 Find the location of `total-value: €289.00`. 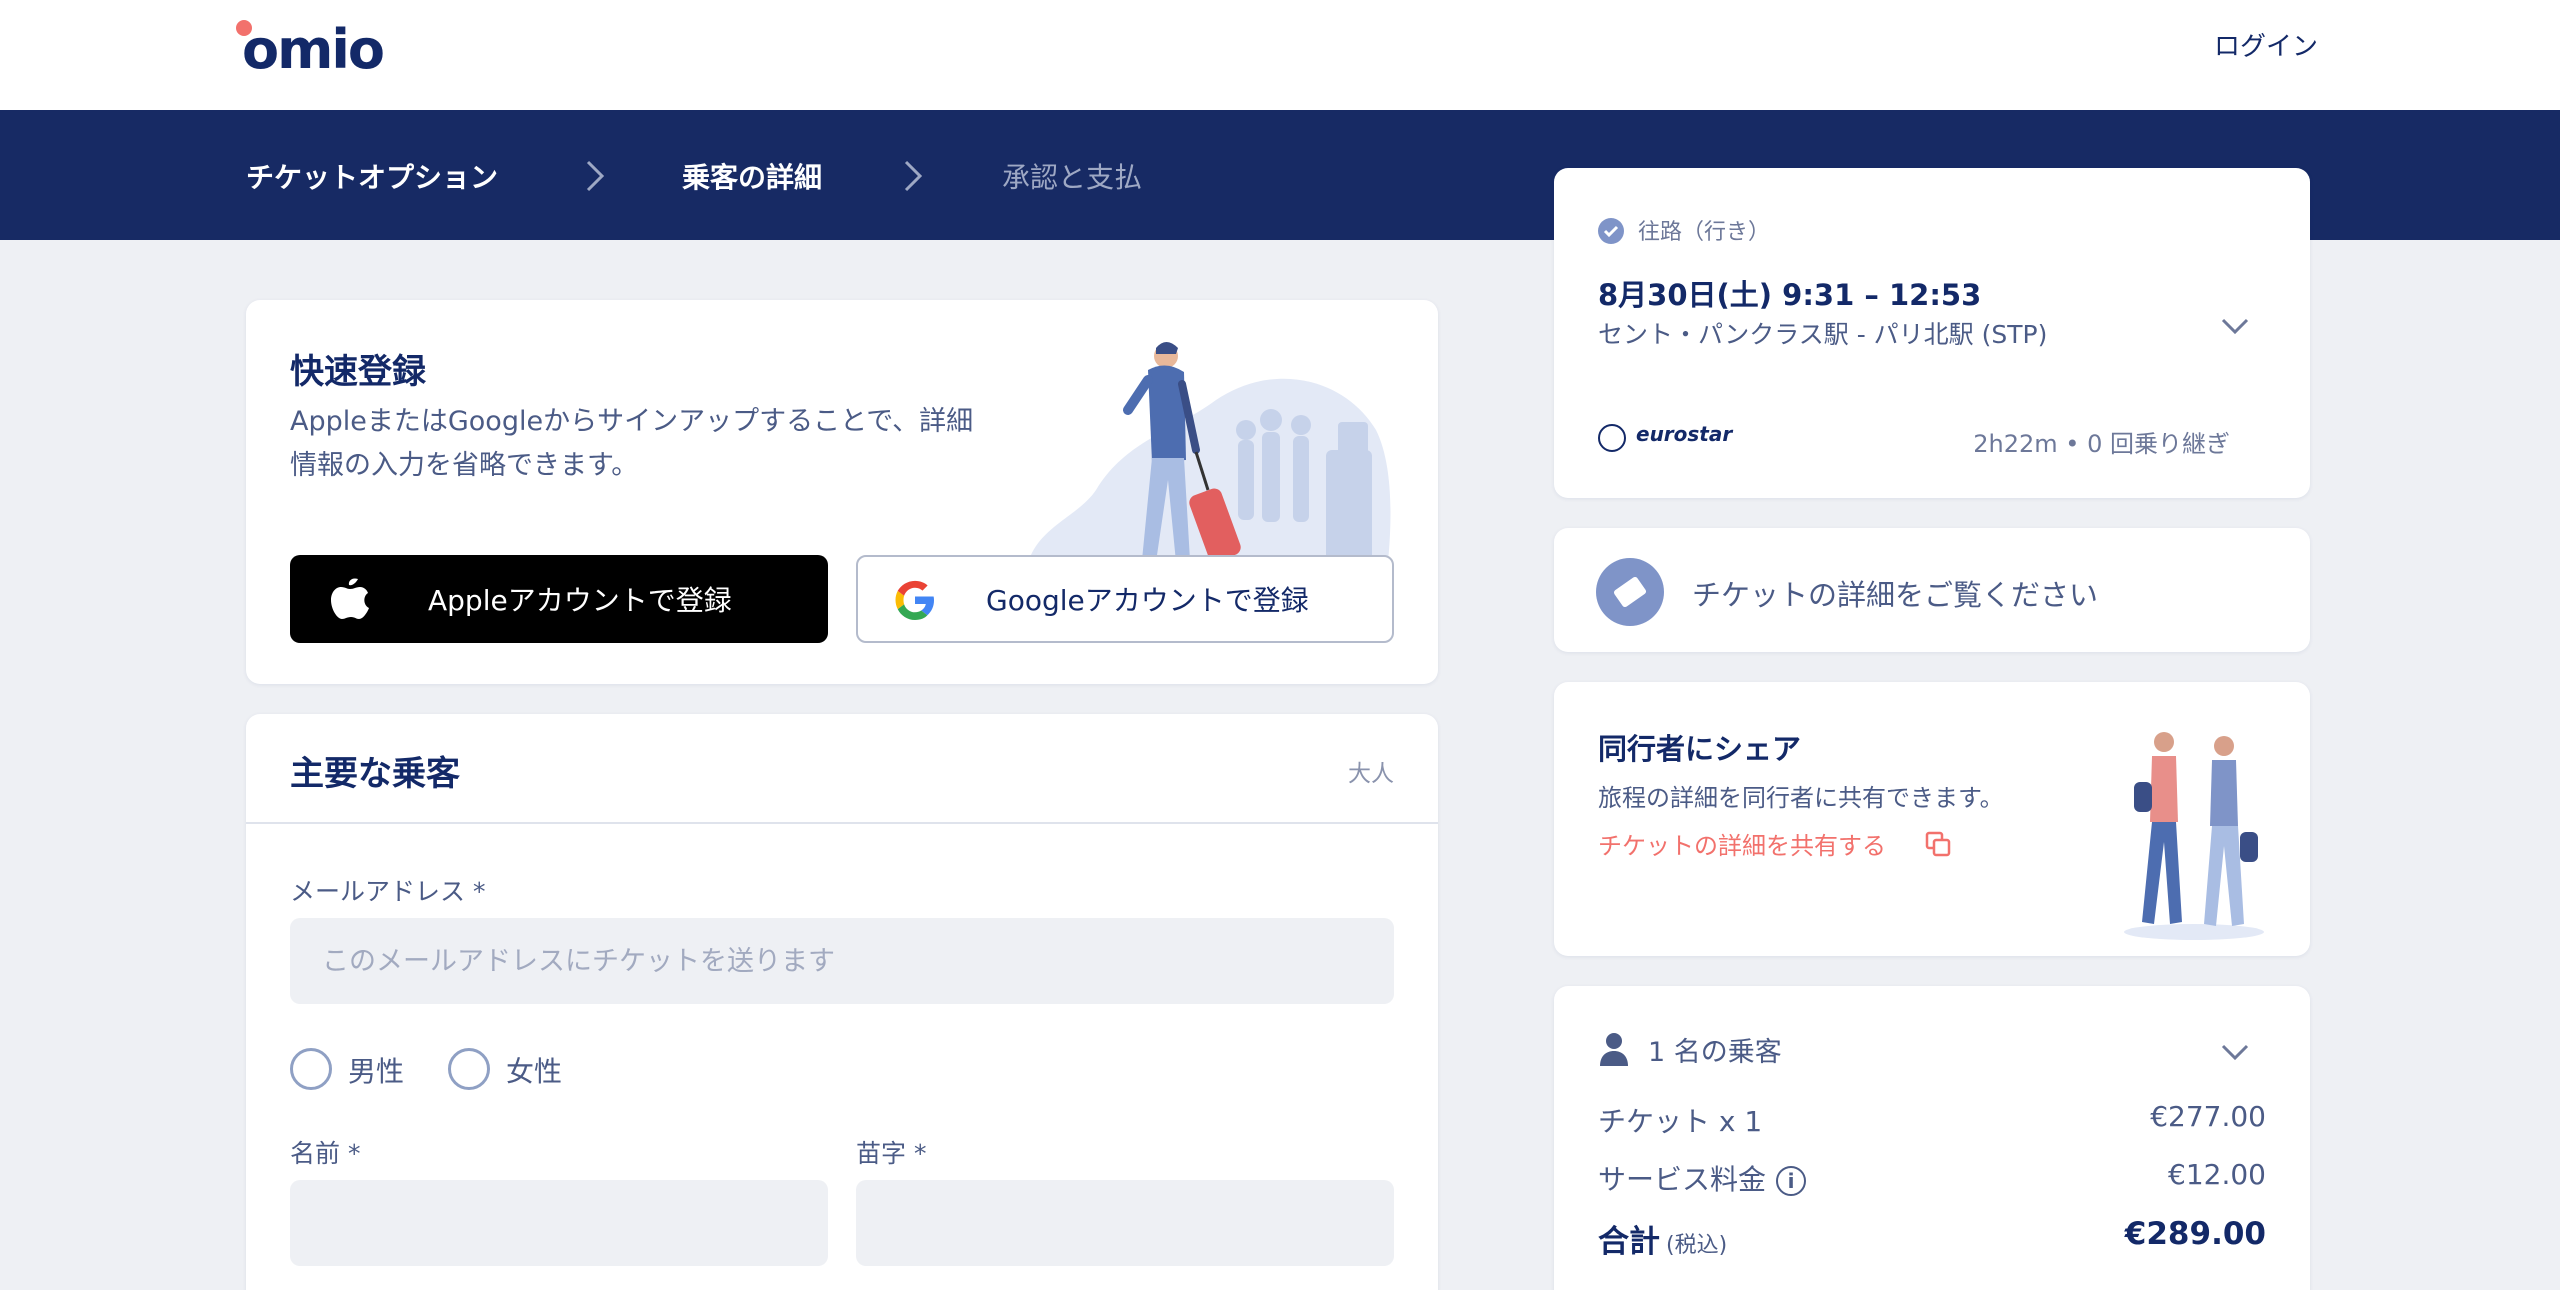

total-value: €289.00 is located at coordinates (2195, 1234).